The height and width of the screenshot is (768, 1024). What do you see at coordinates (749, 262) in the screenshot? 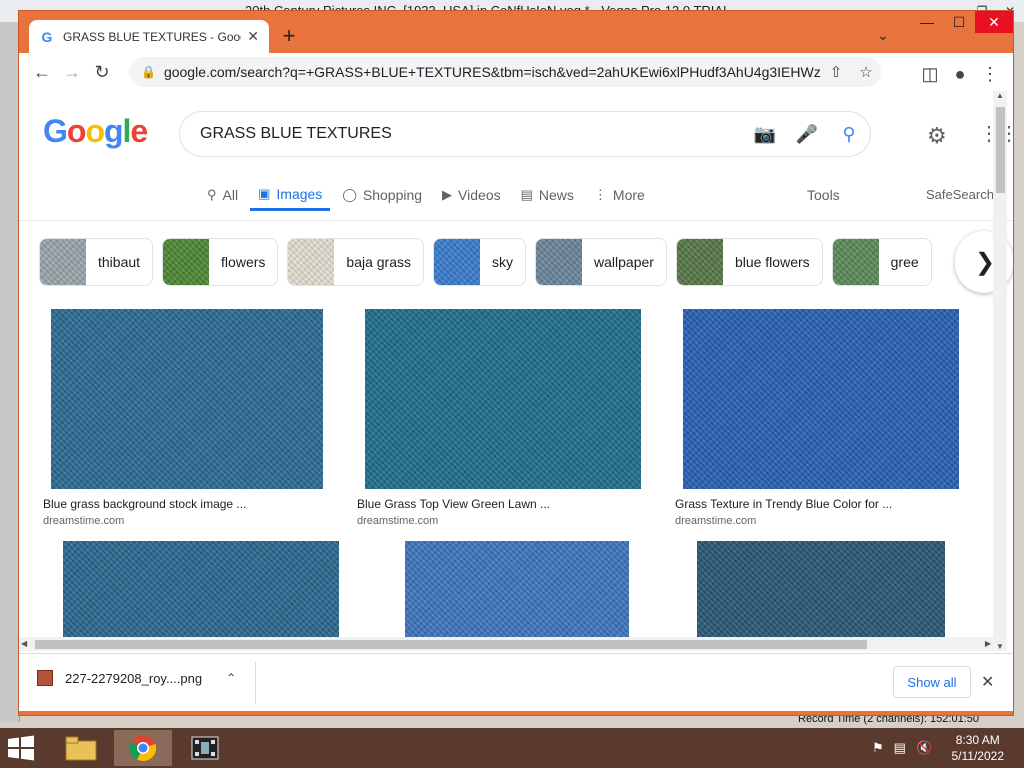
I see `chip-blue-flowers: blue flowers` at bounding box center [749, 262].